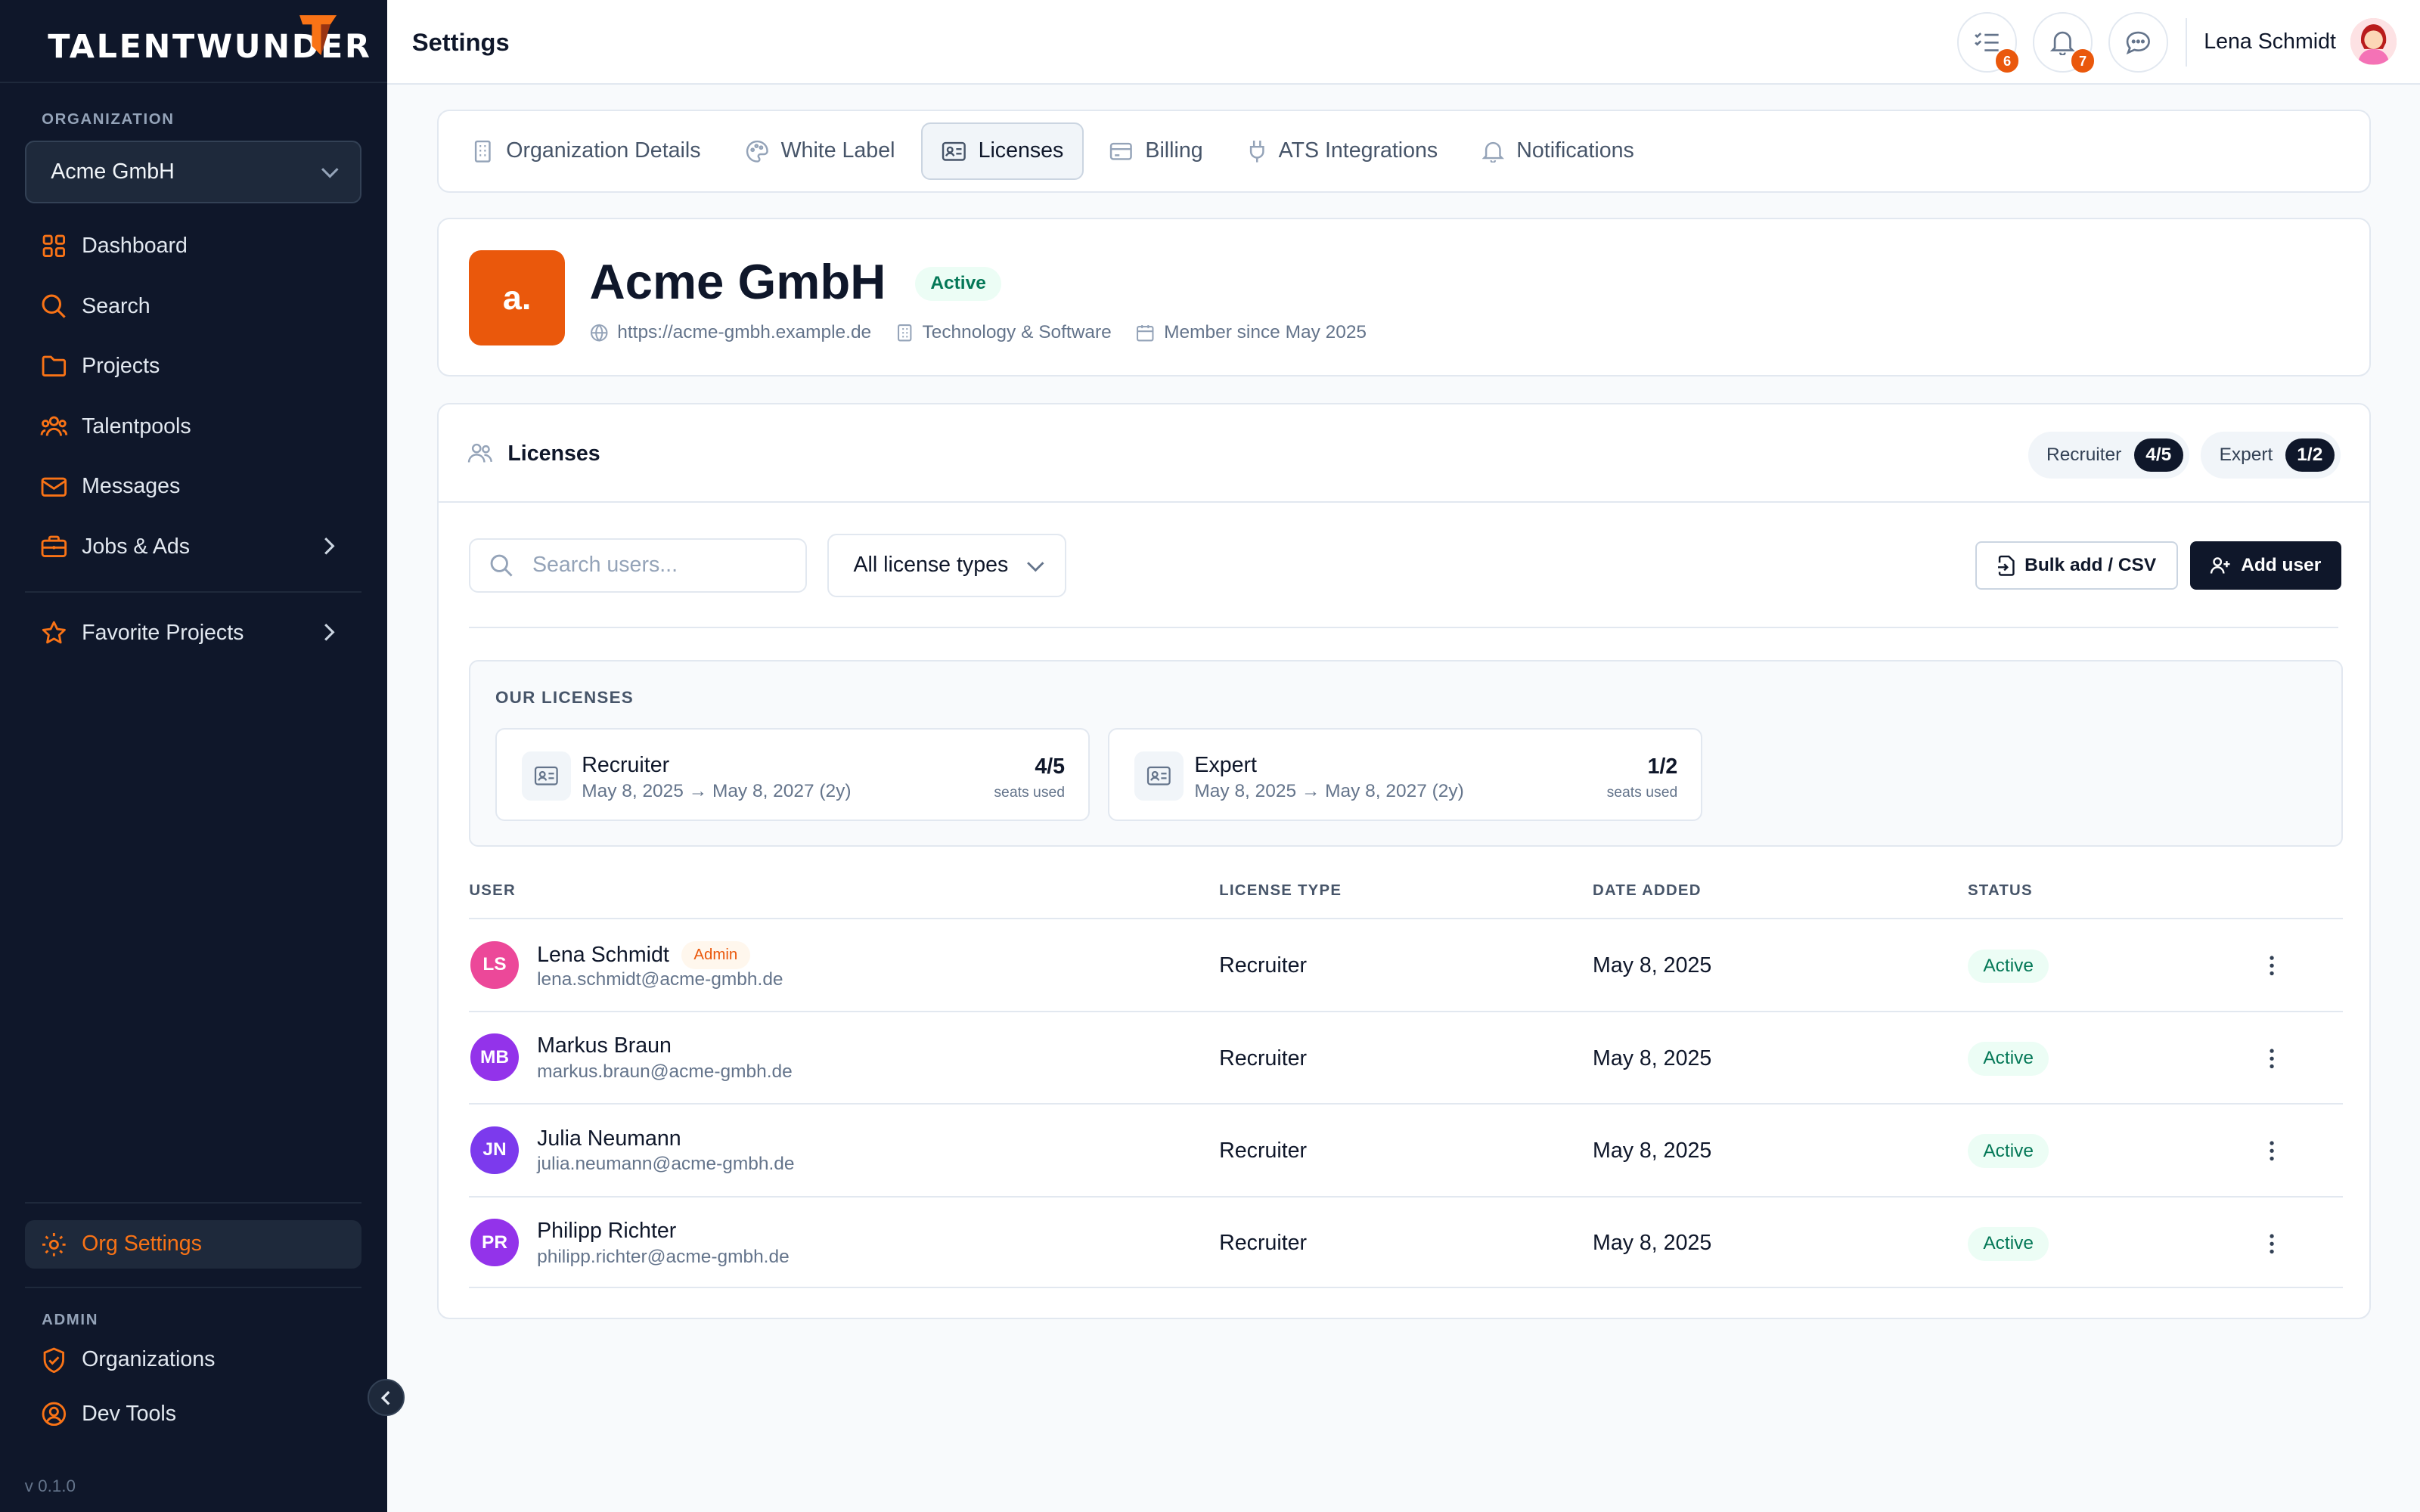 Image resolution: width=2420 pixels, height=1512 pixels. I want to click on checklist-icon, so click(1987, 42).